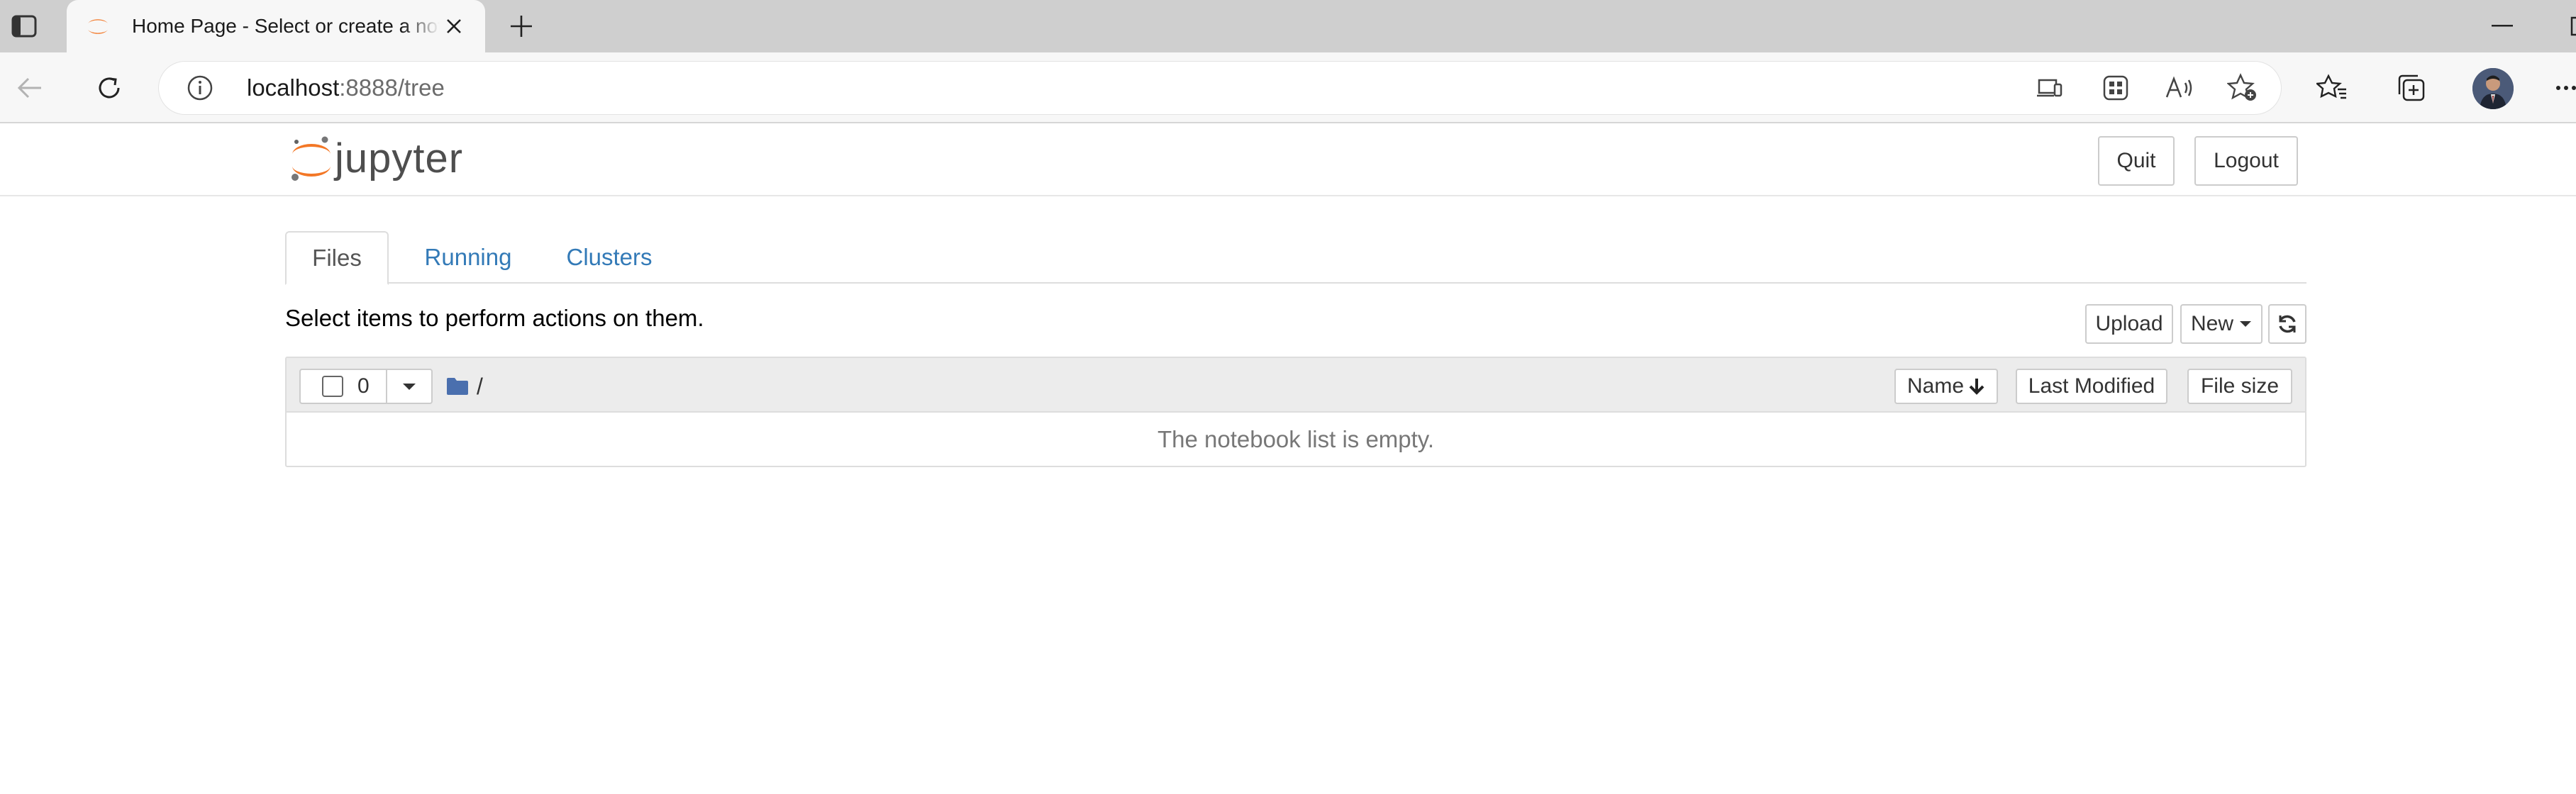 This screenshot has height=794, width=2576. I want to click on browser-tab-active: Home Page - Select or create a notebook, so click(276, 26).